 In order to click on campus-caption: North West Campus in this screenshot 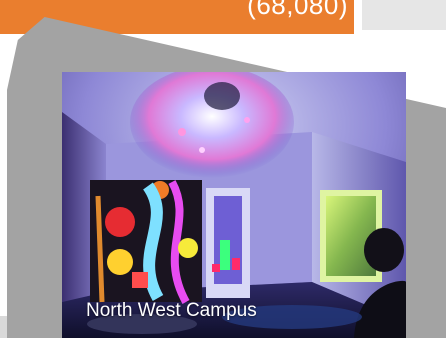, I will do `click(171, 311)`.